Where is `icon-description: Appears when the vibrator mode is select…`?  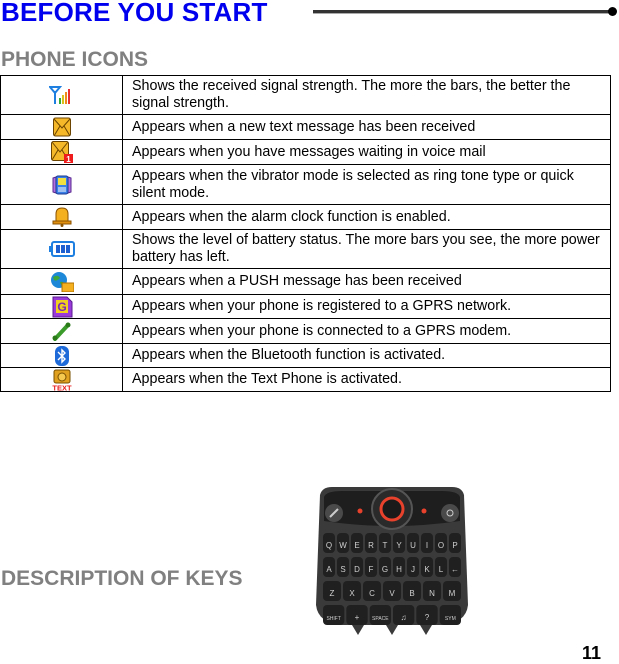 icon-description: Appears when the vibrator mode is select… is located at coordinates (366, 184).